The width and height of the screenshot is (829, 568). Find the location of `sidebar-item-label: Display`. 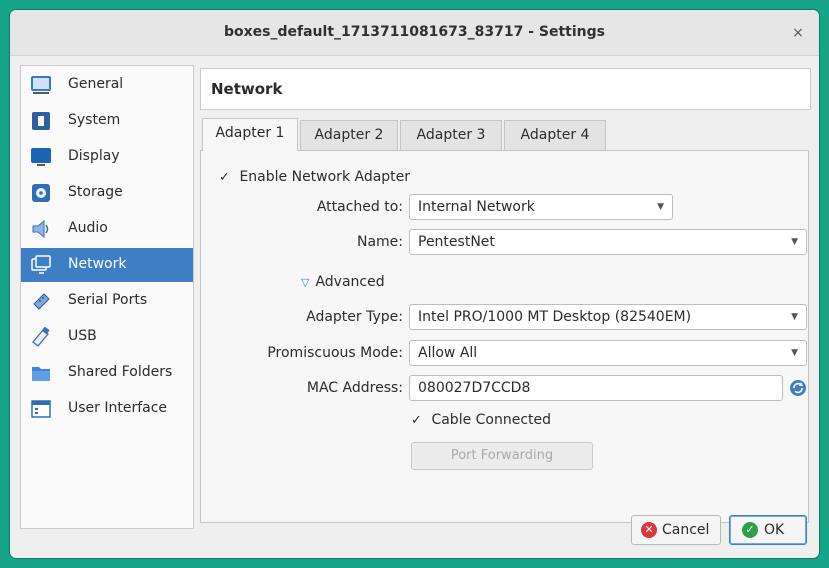

sidebar-item-label: Display is located at coordinates (94, 156).